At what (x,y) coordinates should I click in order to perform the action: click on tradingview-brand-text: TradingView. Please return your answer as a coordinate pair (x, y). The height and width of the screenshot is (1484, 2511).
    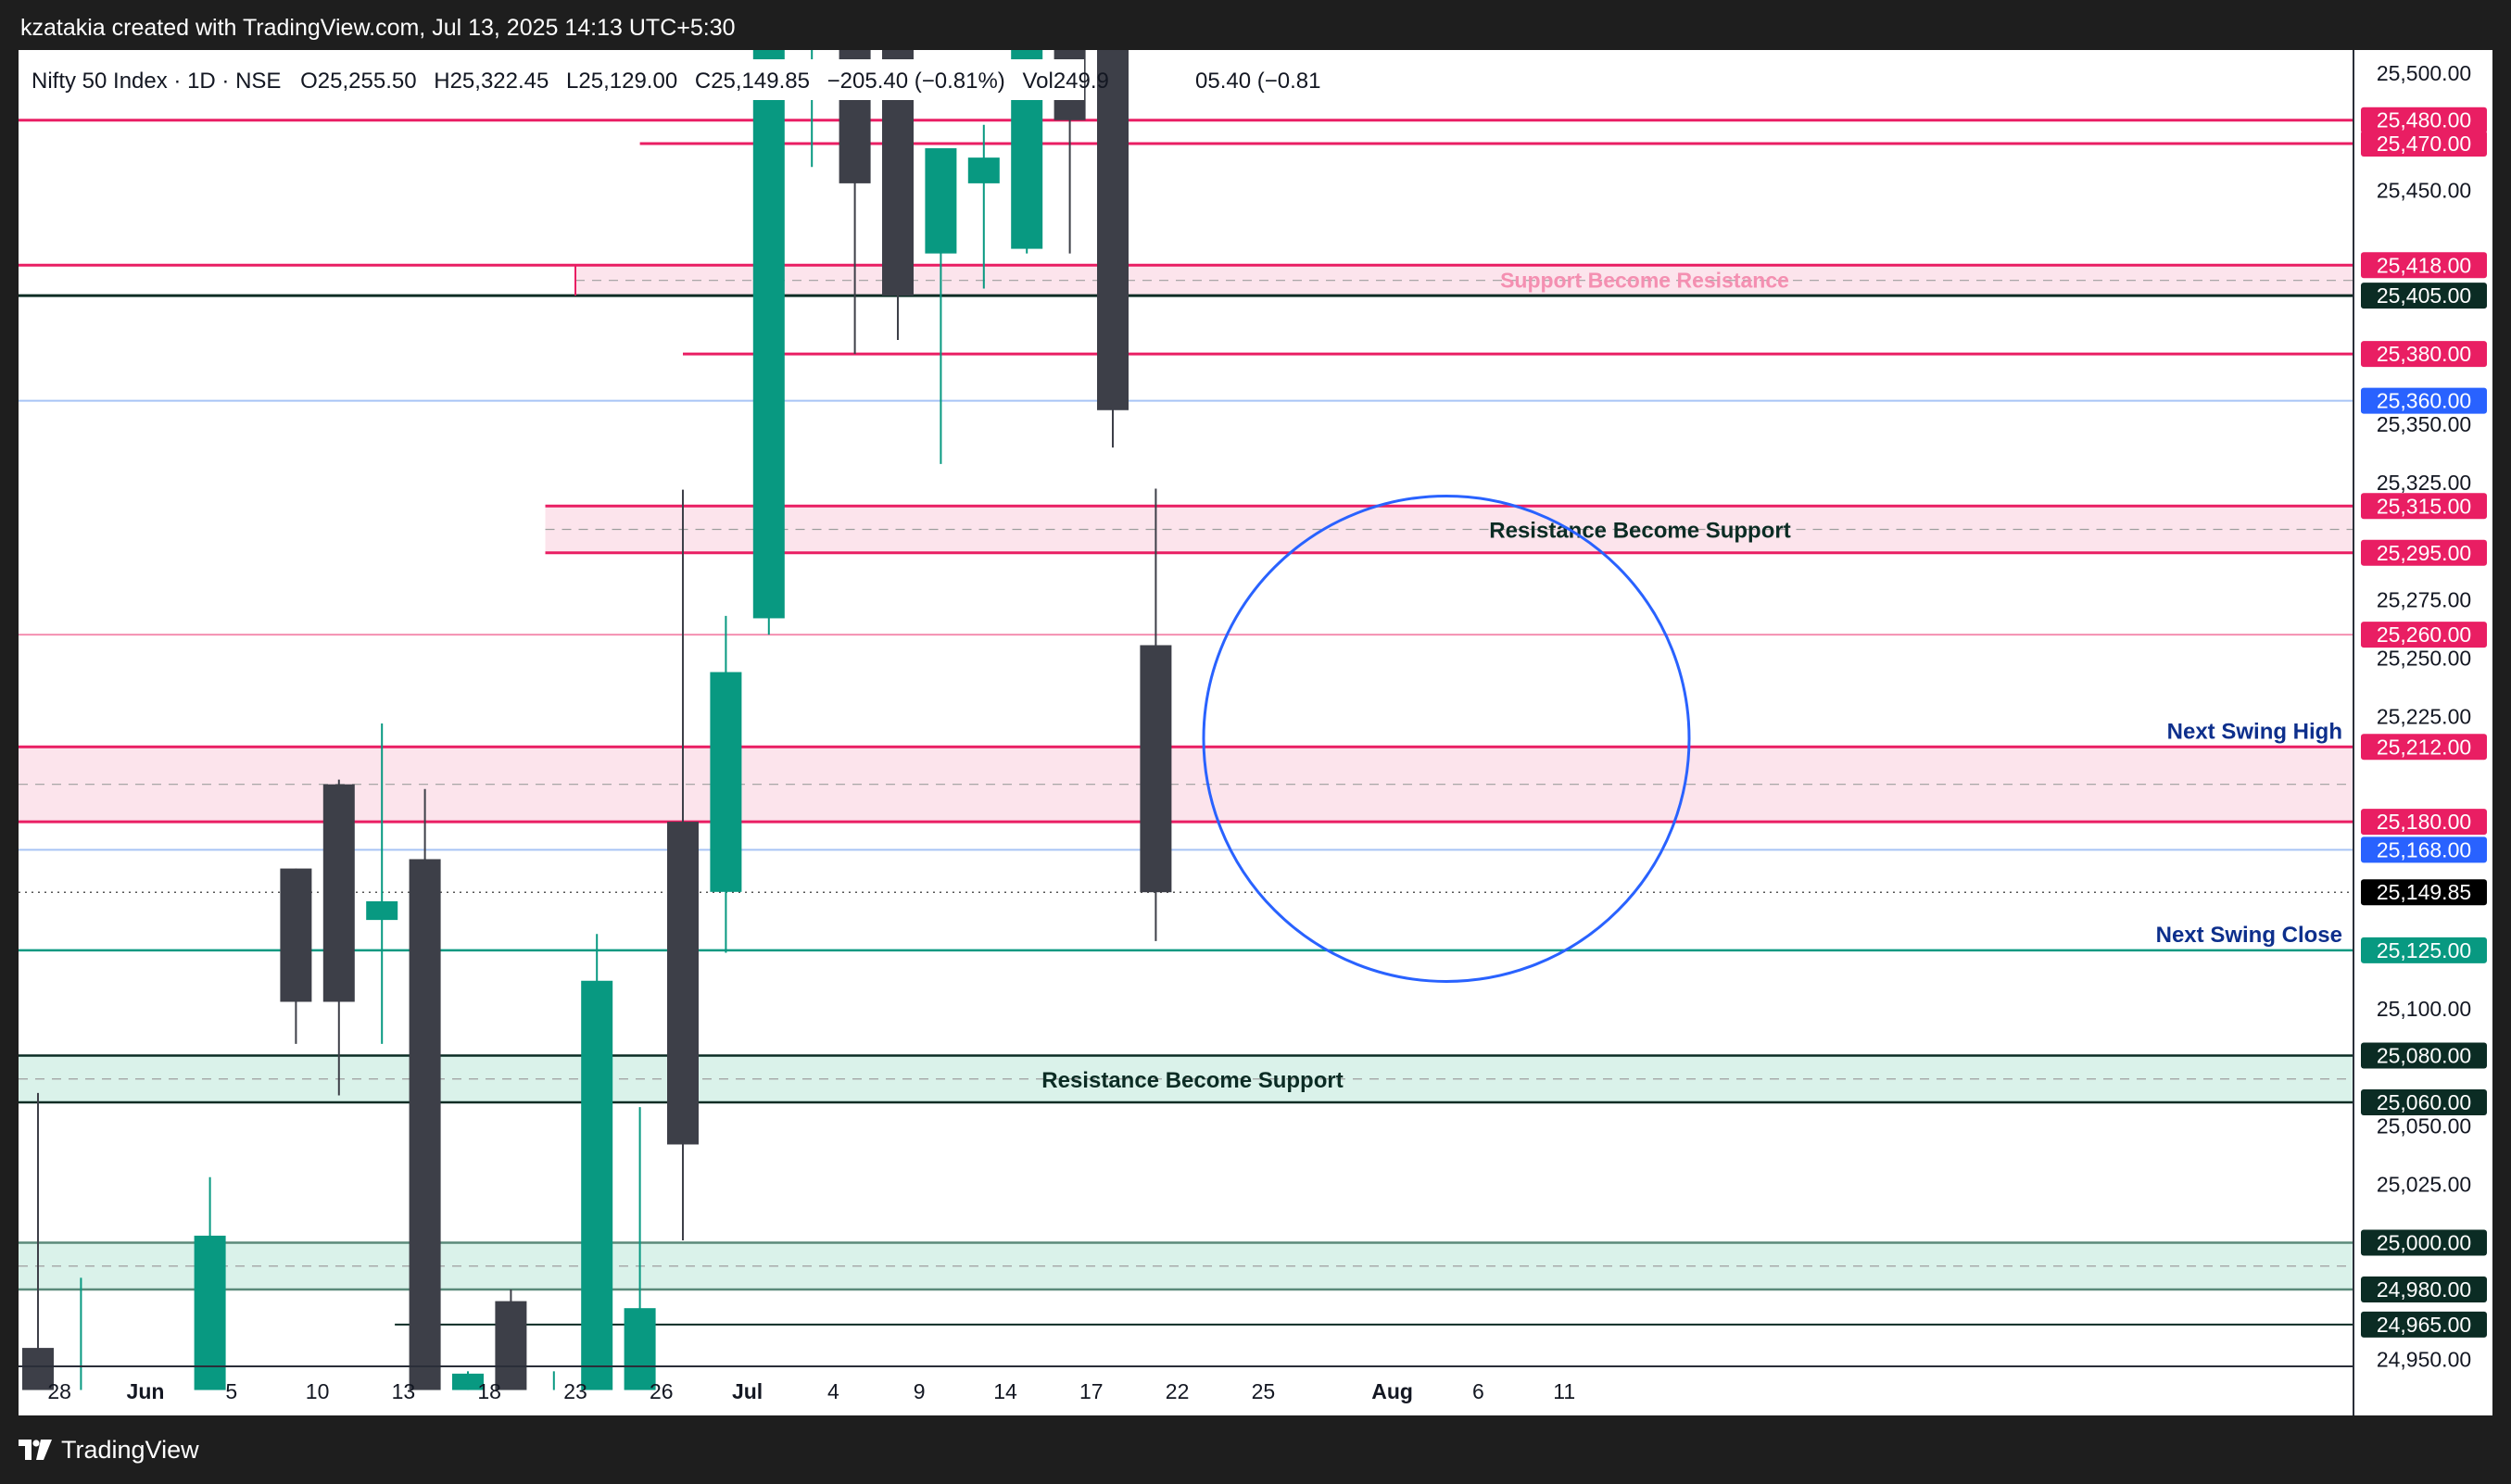
    Looking at the image, I should click on (130, 1450).